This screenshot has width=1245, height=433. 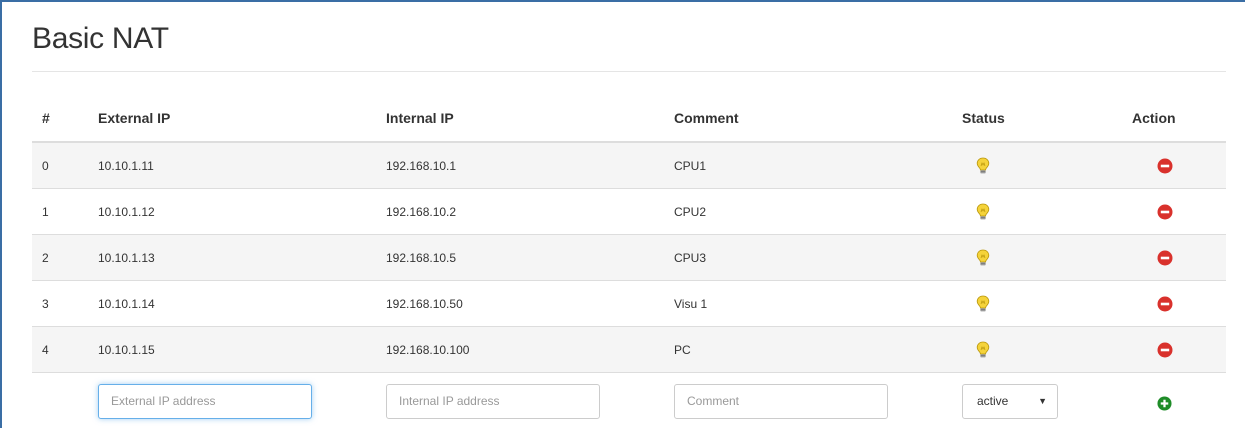 I want to click on table-row: 310.10.1.14192.168.10.50Visu 1, so click(x=629, y=304).